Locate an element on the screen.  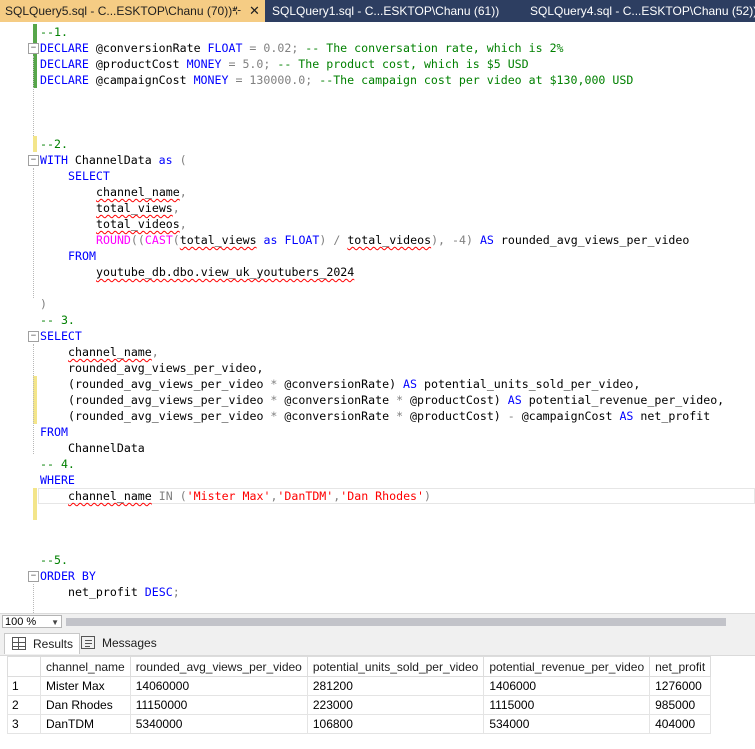
table-cell: 11150000 is located at coordinates (218, 705).